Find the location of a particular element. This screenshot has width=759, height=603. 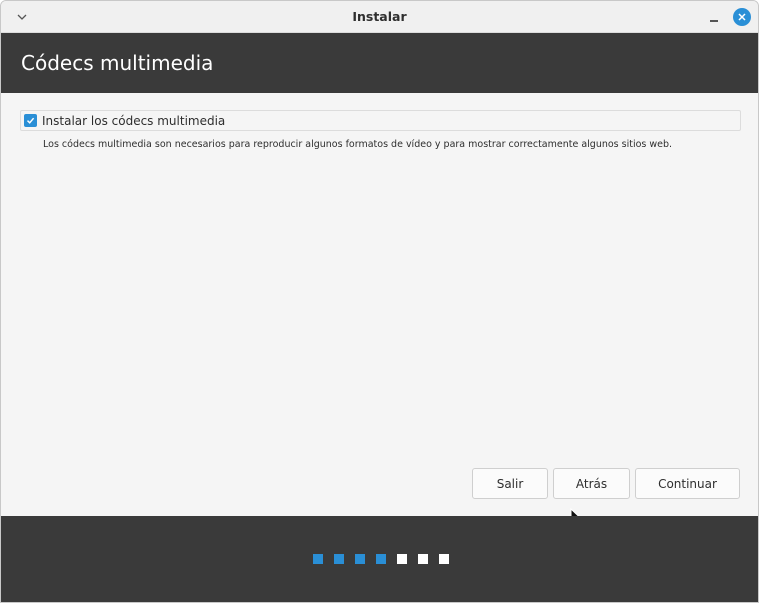

footer-band is located at coordinates (379, 559).